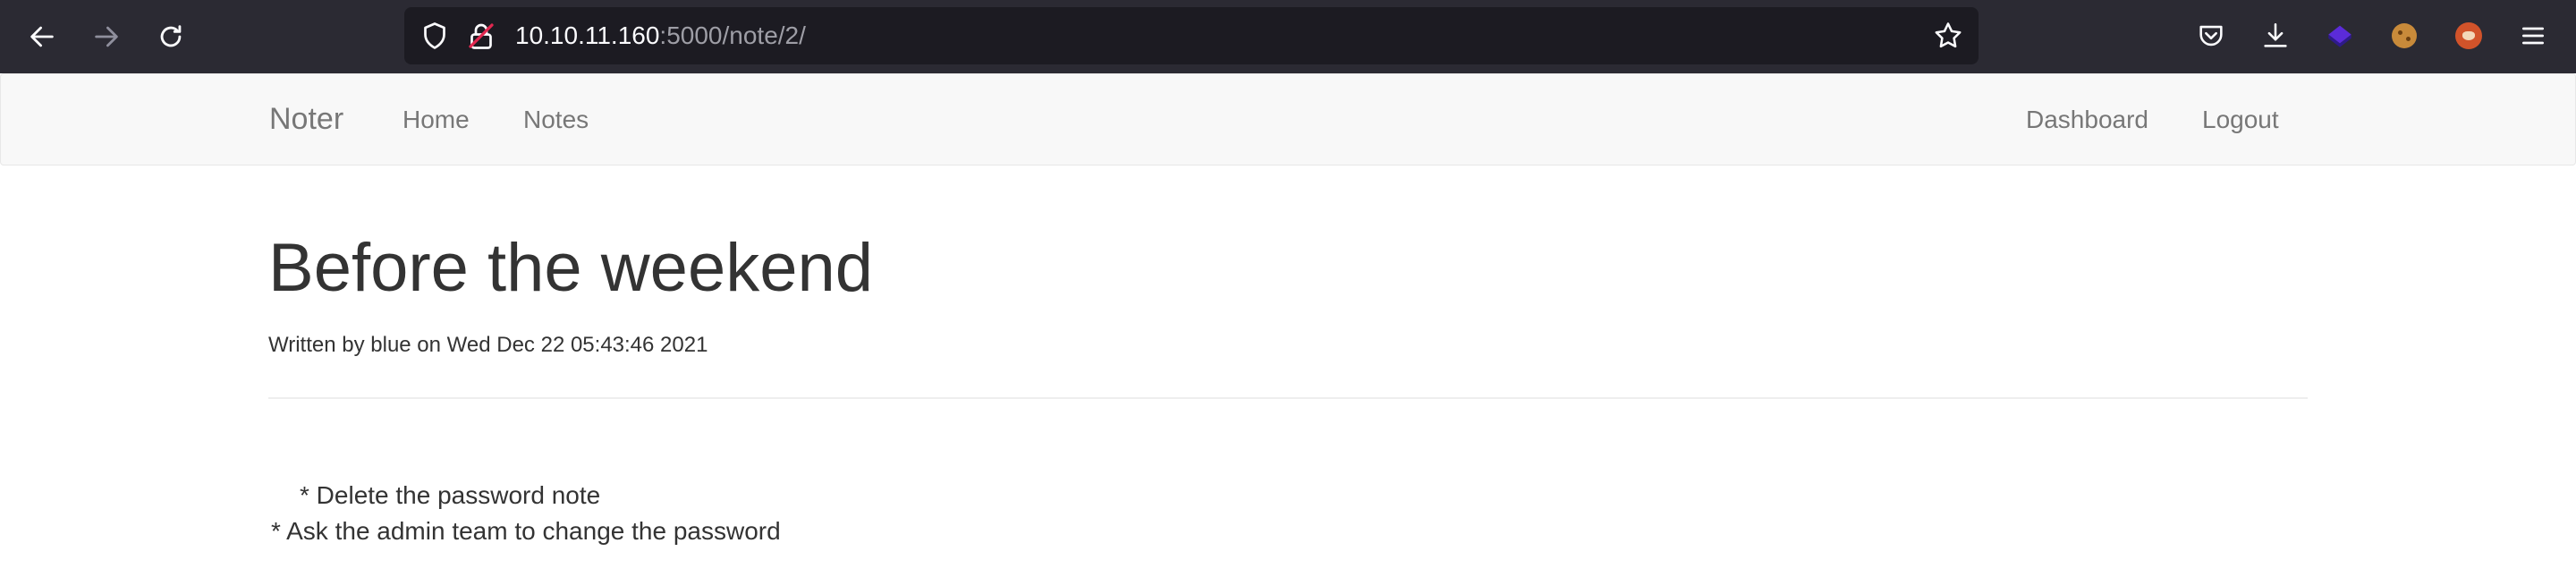 Image resolution: width=2576 pixels, height=577 pixels. What do you see at coordinates (587, 35) in the screenshot?
I see `url-host: 10.10.11.160` at bounding box center [587, 35].